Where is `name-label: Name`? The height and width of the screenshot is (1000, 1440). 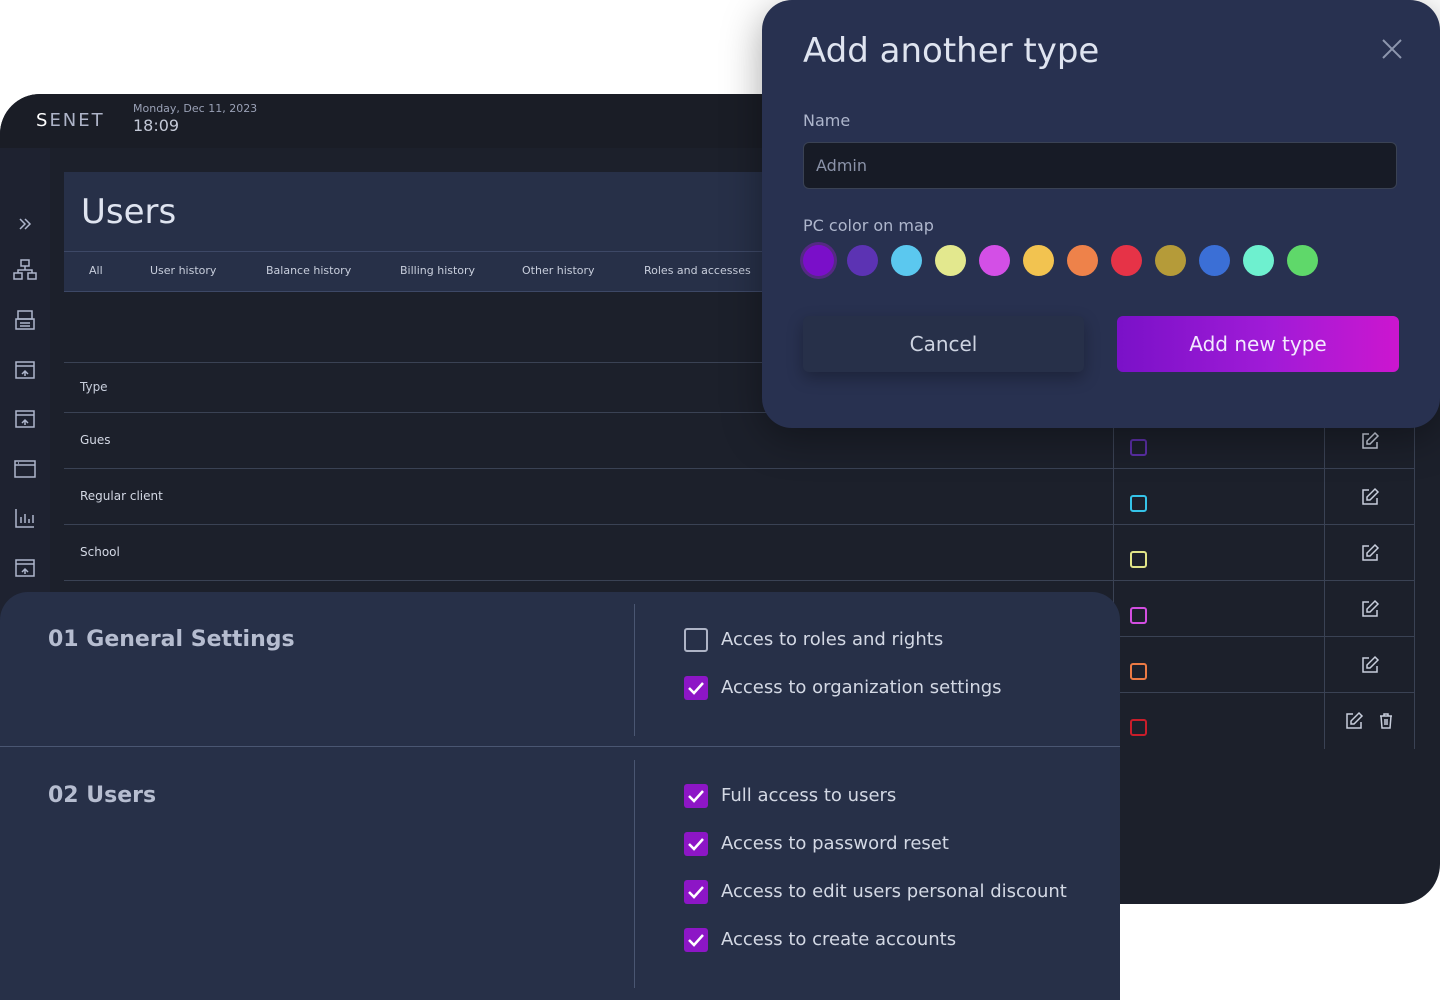 name-label: Name is located at coordinates (827, 120).